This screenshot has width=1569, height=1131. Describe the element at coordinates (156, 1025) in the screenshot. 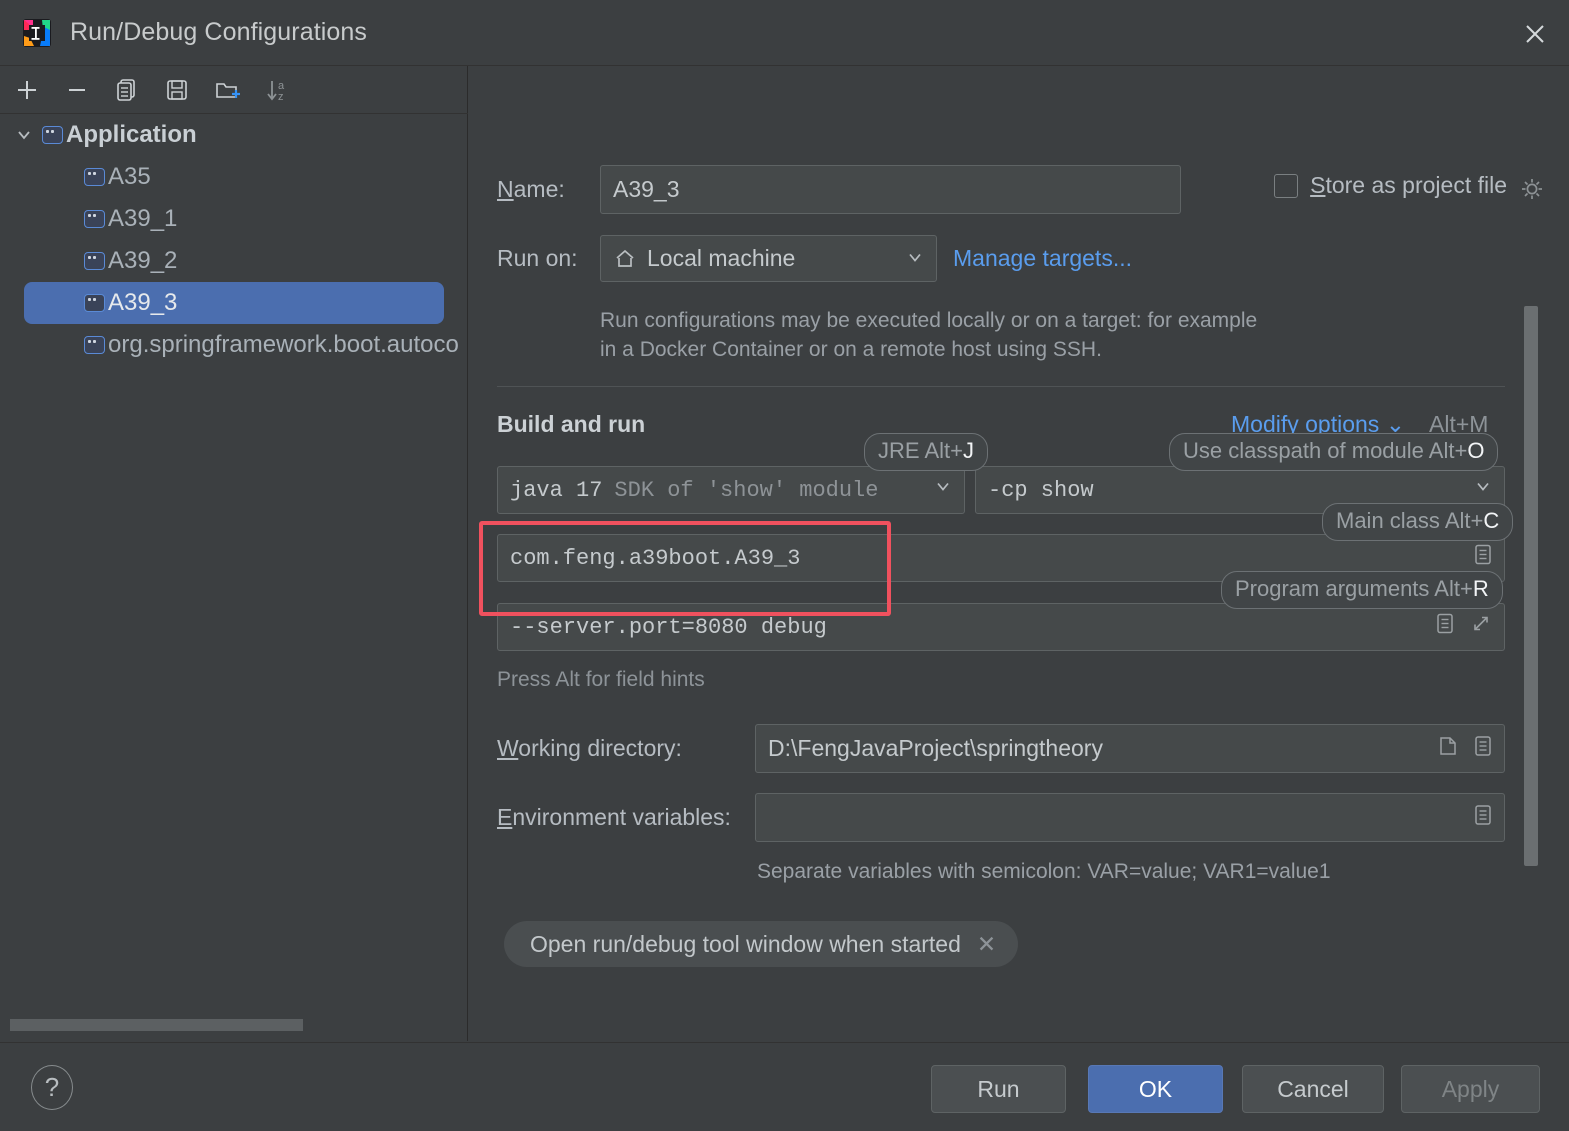

I see `sidebar-horizontal-scrollbar` at that location.